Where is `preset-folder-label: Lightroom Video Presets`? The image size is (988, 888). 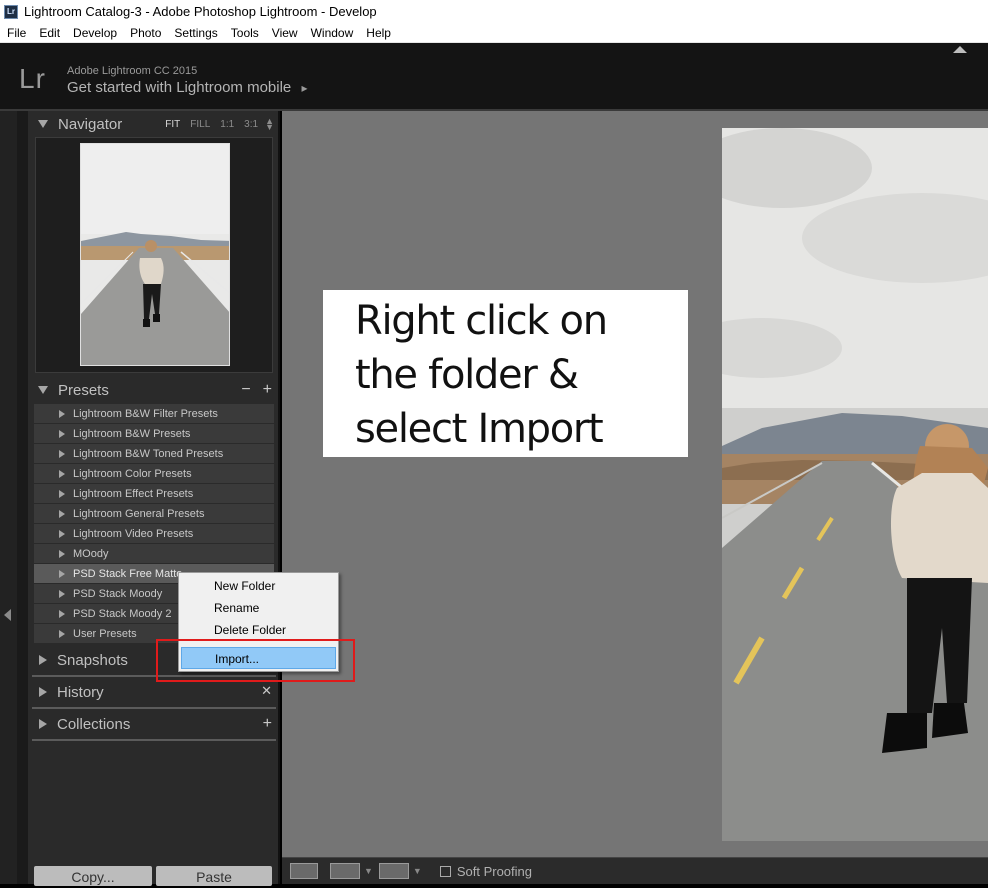
preset-folder-label: Lightroom Video Presets is located at coordinates (133, 533).